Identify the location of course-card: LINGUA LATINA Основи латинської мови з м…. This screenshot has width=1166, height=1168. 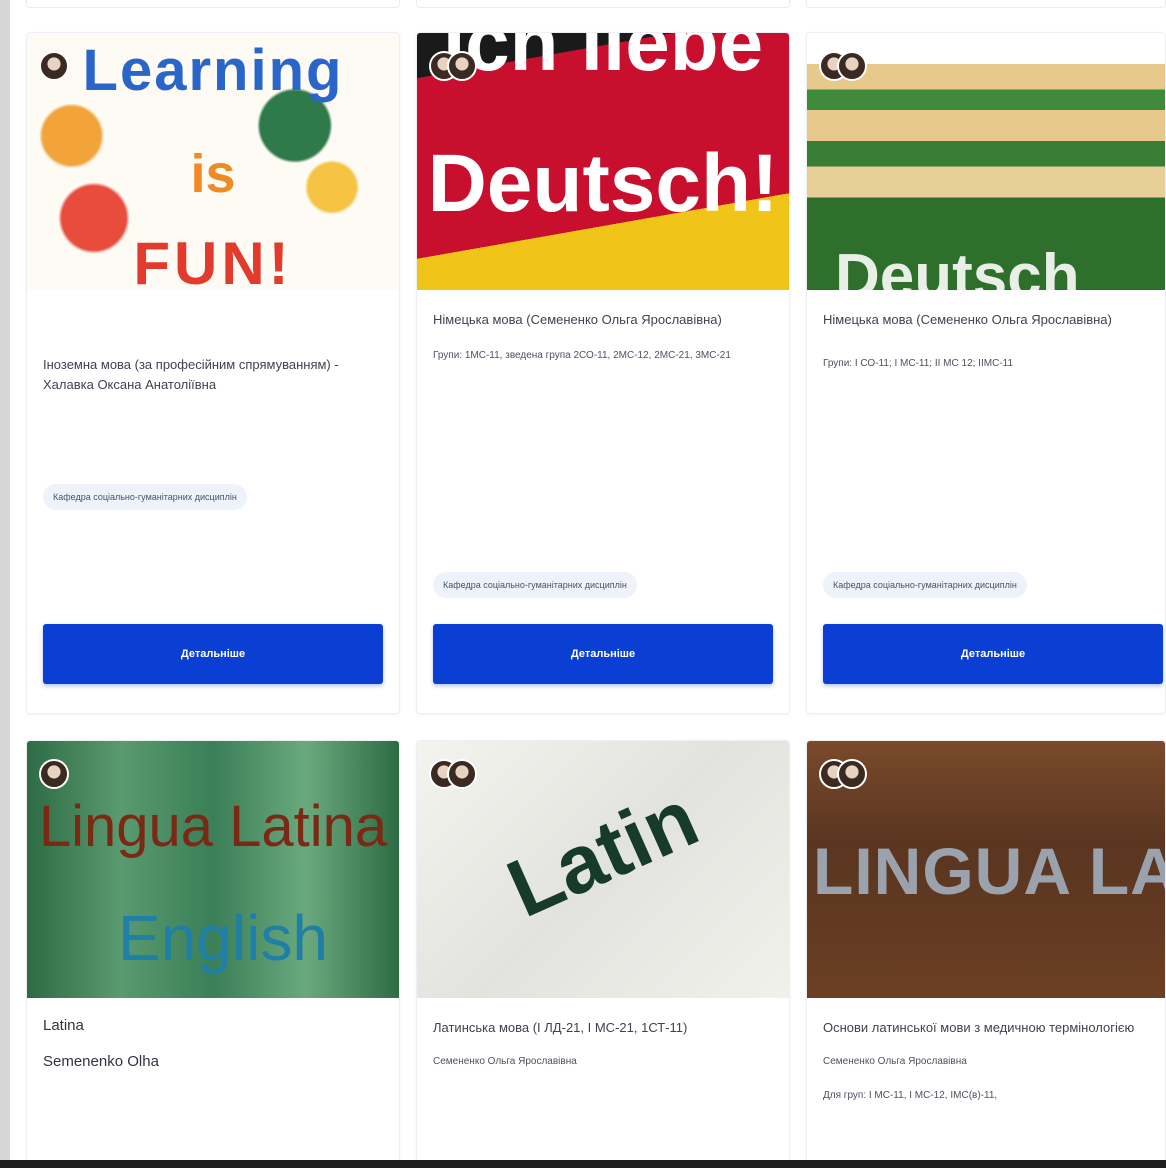
(986, 954).